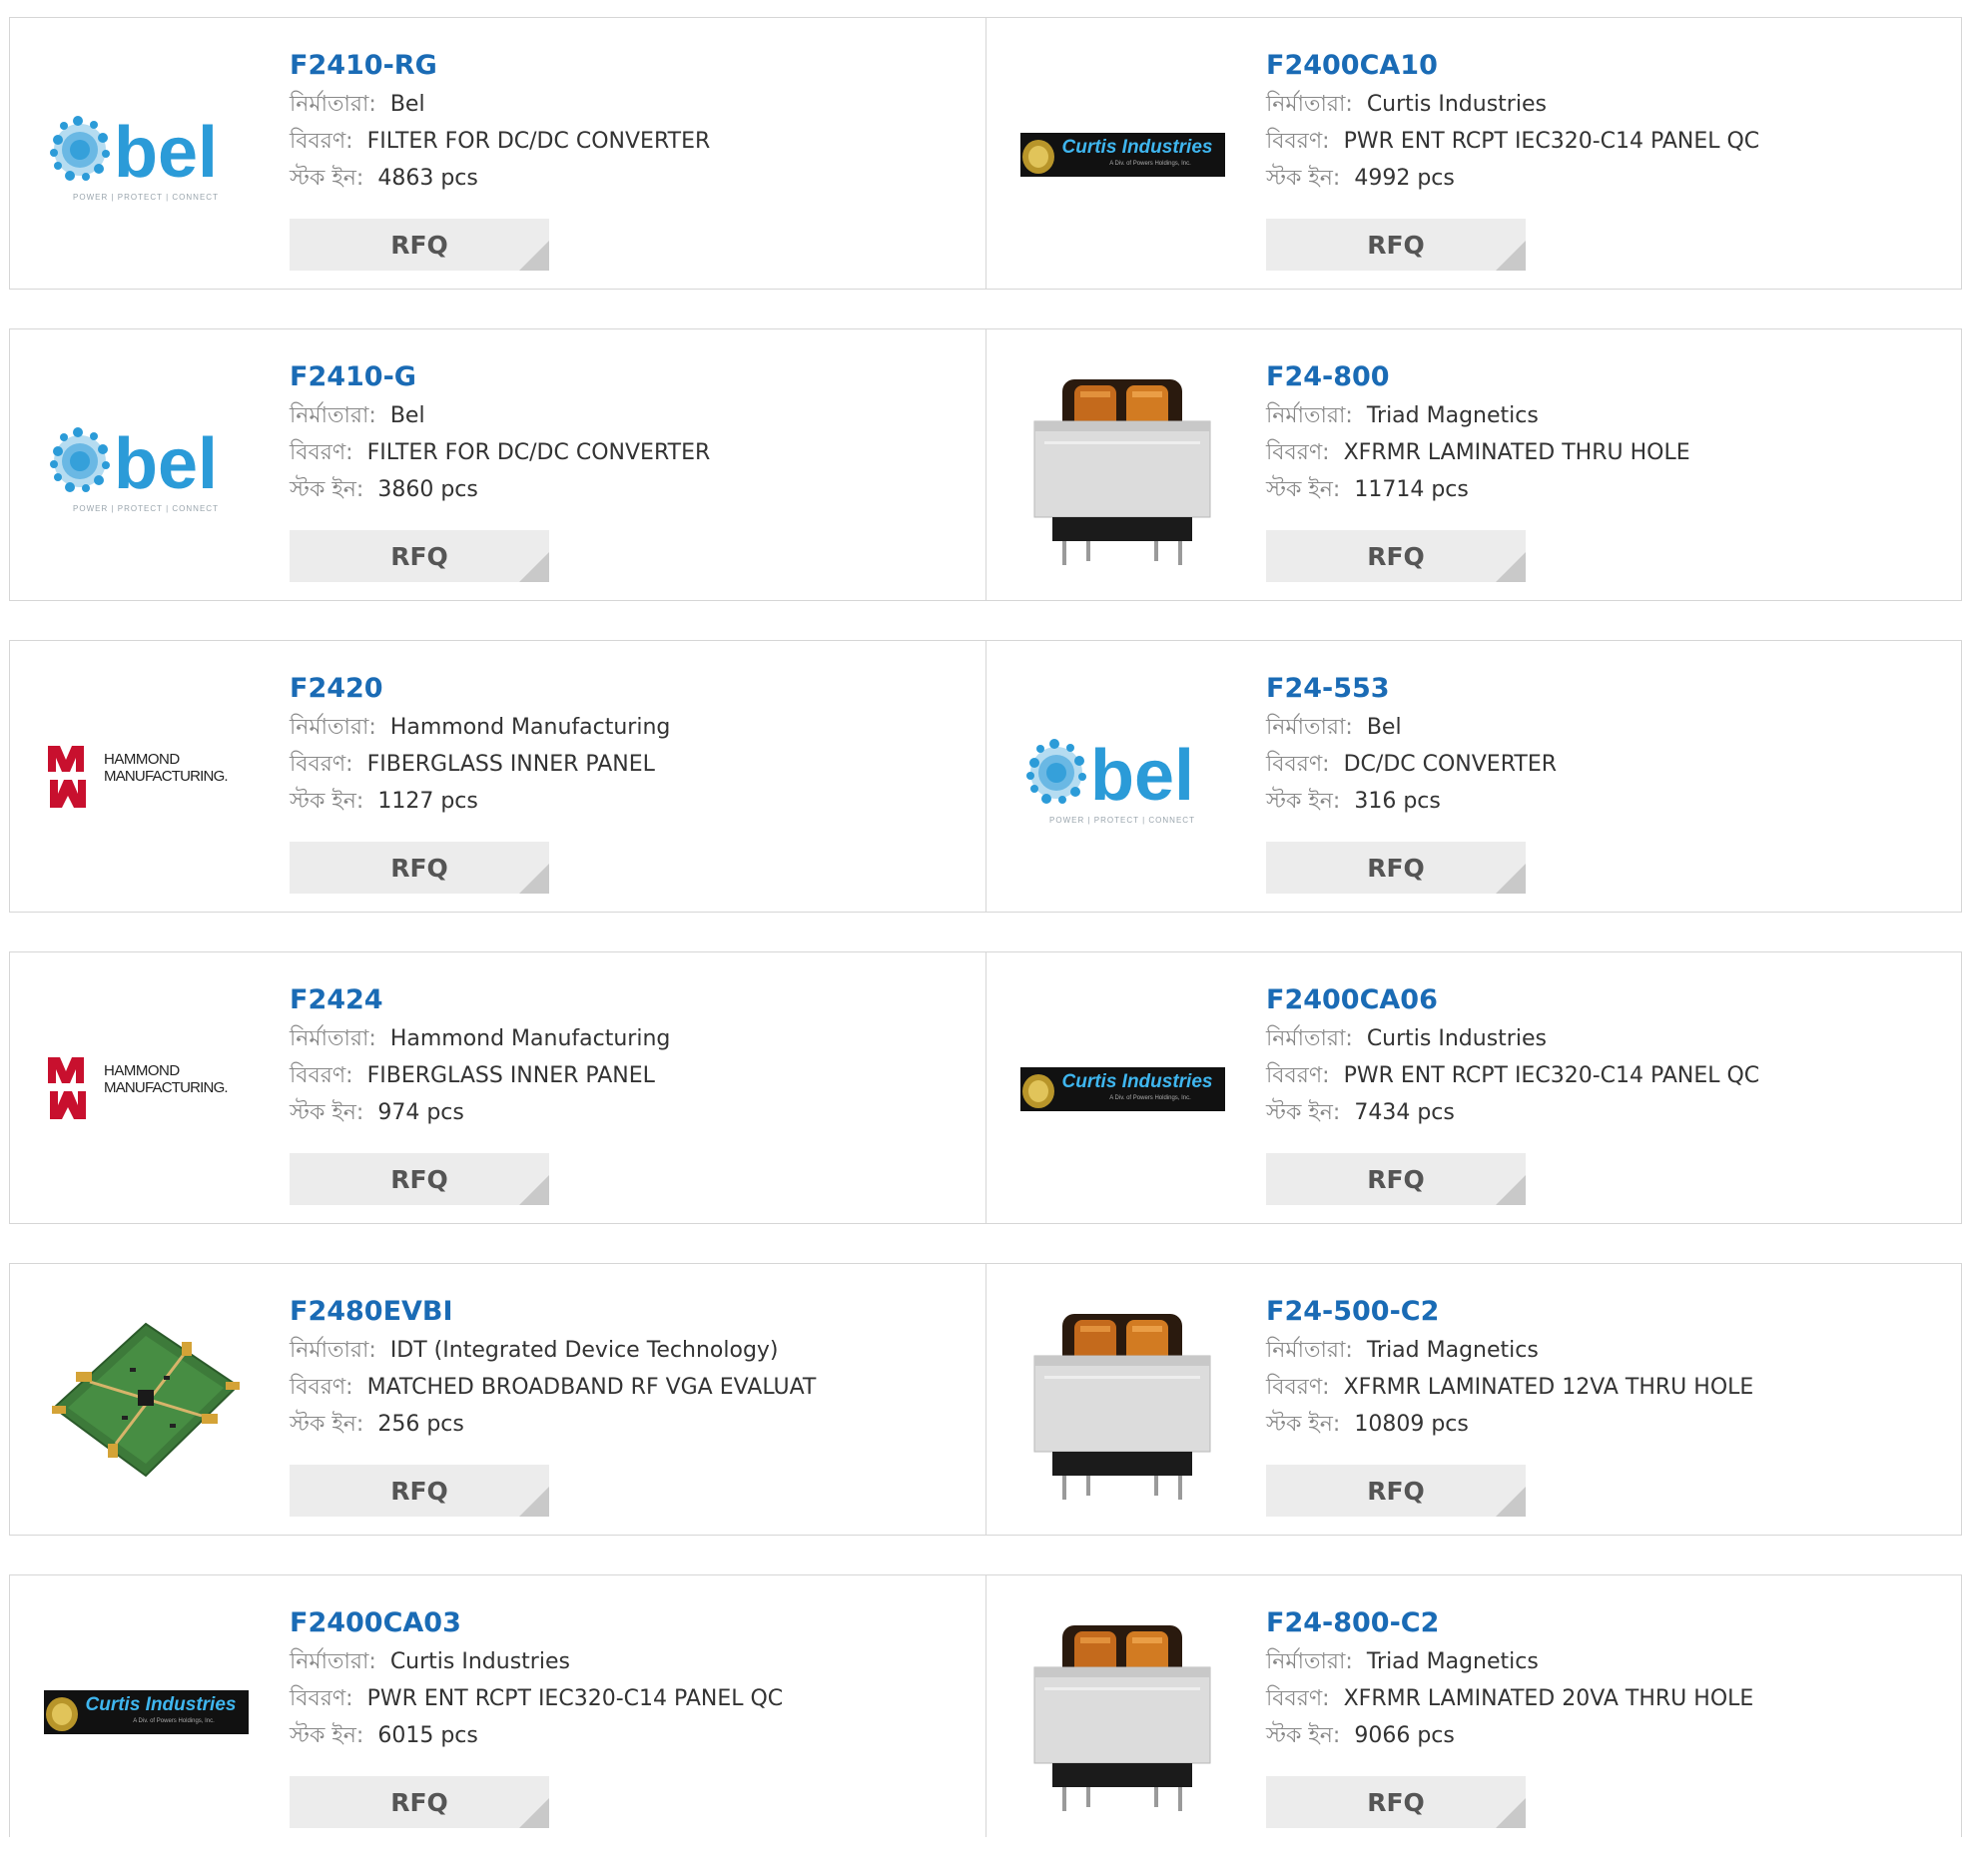 Image resolution: width=1962 pixels, height=1876 pixels. Describe the element at coordinates (1450, 764) in the screenshot. I see `description-value: DC/DC CONVERTER` at that location.